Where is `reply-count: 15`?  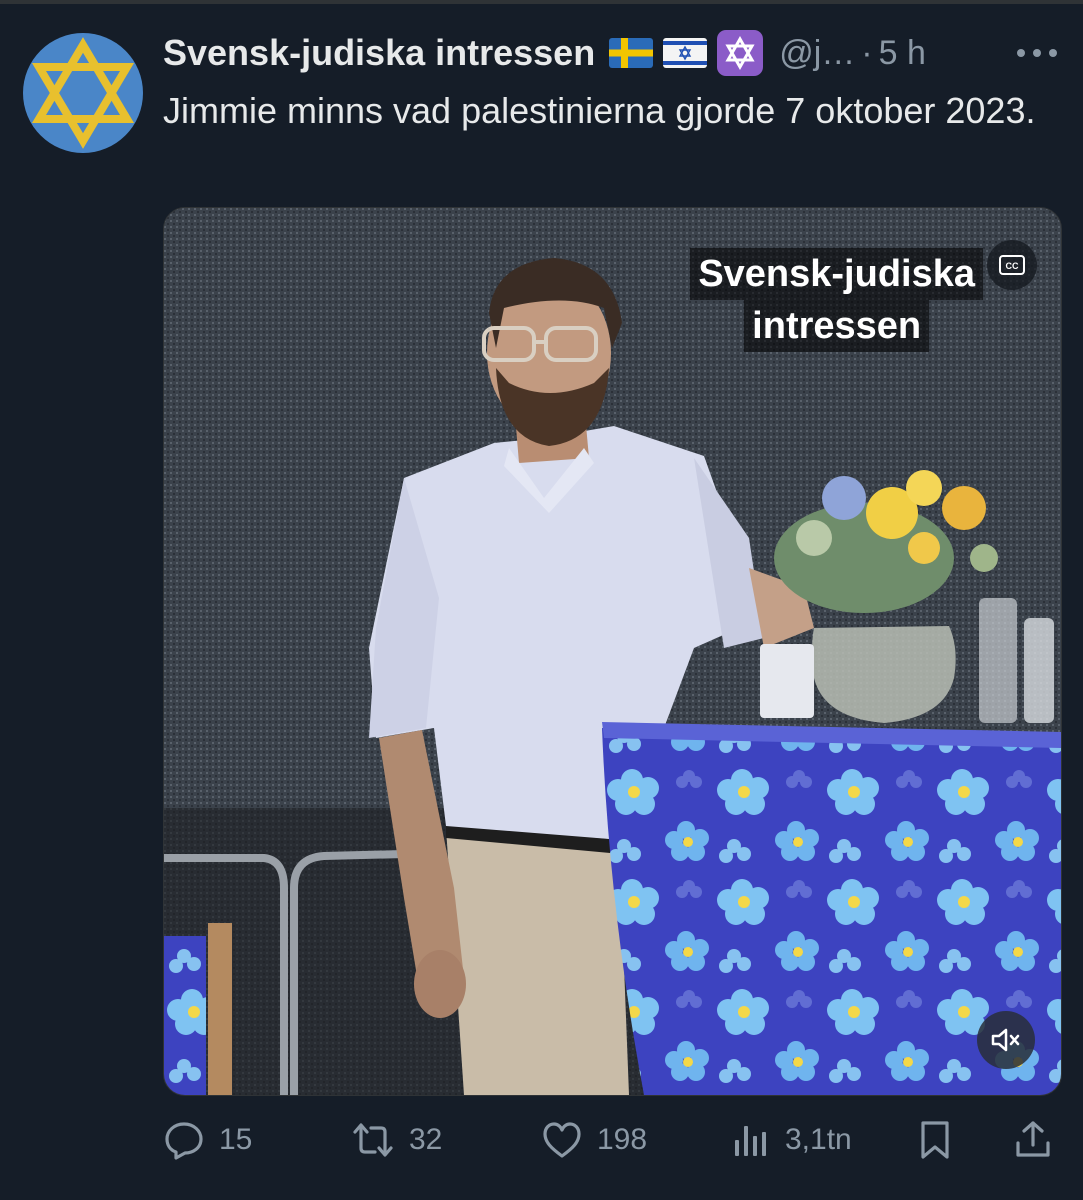
reply-count: 15 is located at coordinates (236, 1139).